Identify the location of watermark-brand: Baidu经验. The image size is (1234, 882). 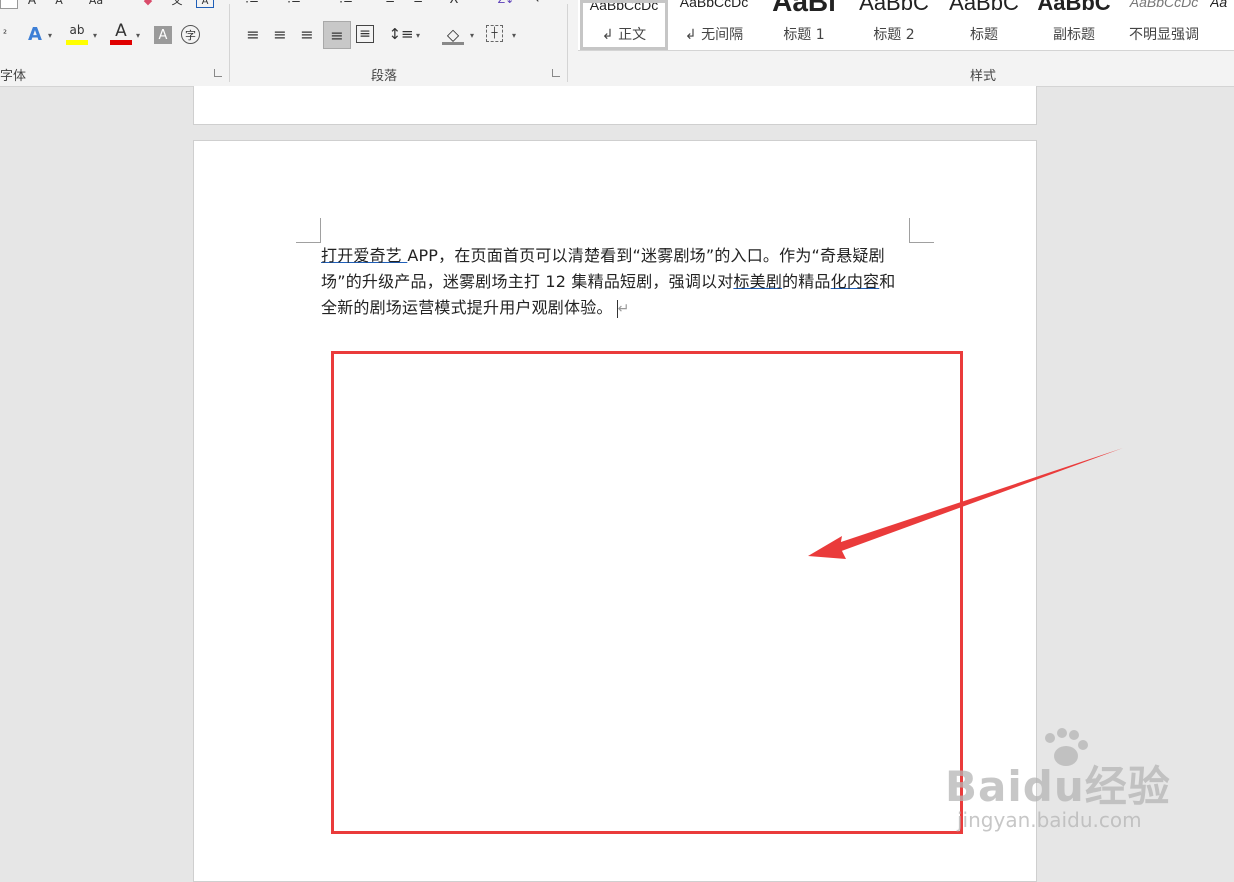
(1058, 786).